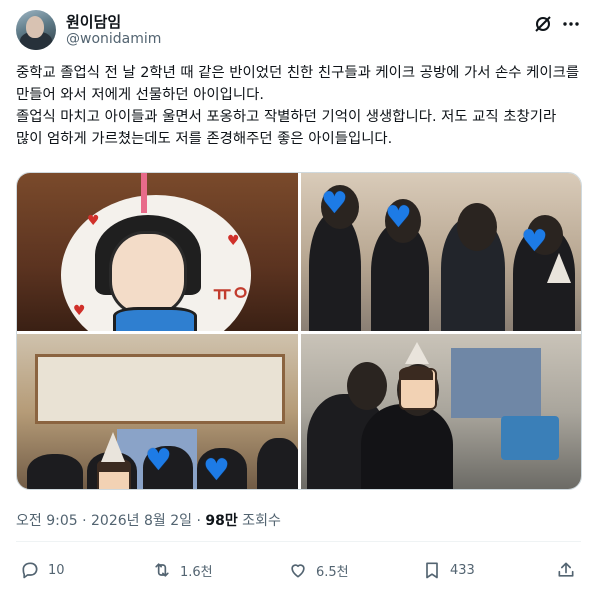 The height and width of the screenshot is (591, 597). What do you see at coordinates (42, 570) in the screenshot?
I see `reply-button: 10` at bounding box center [42, 570].